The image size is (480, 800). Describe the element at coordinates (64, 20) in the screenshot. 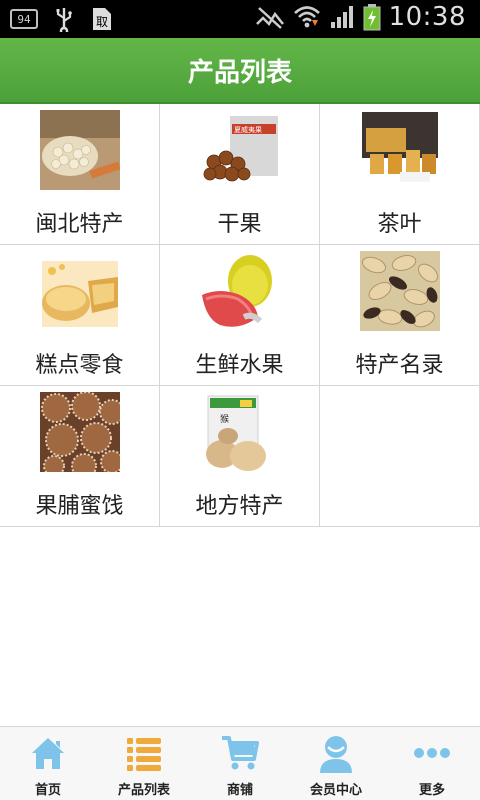

I see `usb-icon` at that location.